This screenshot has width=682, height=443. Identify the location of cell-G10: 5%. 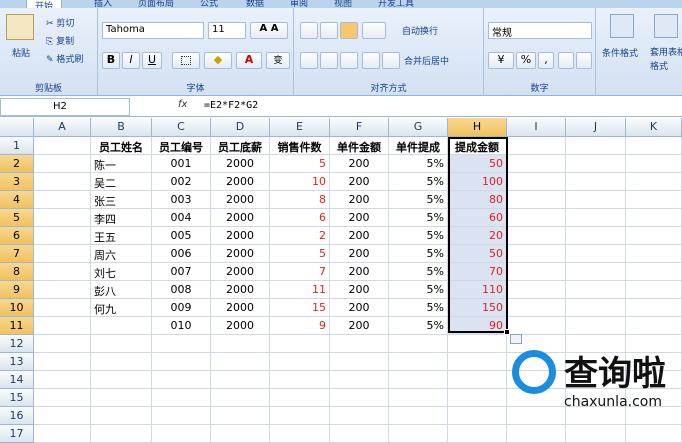
(418, 308).